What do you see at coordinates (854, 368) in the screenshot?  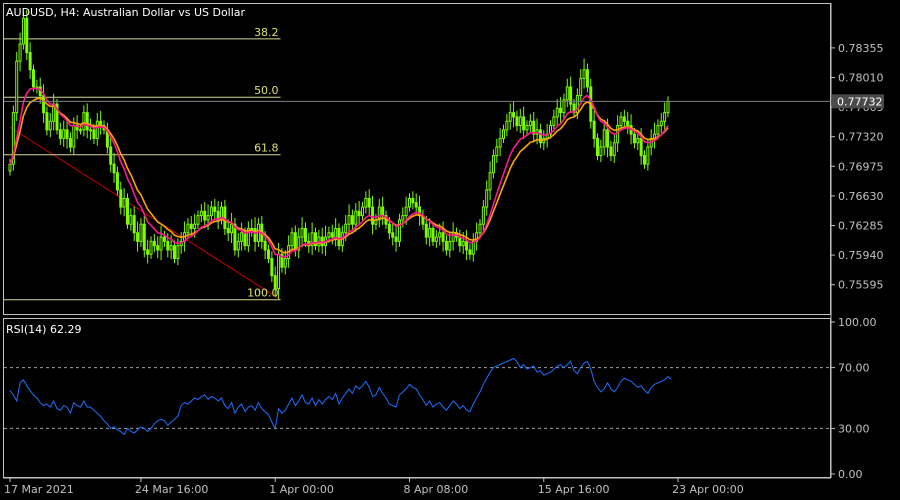 I see `rsi-tick-label: 70.00` at bounding box center [854, 368].